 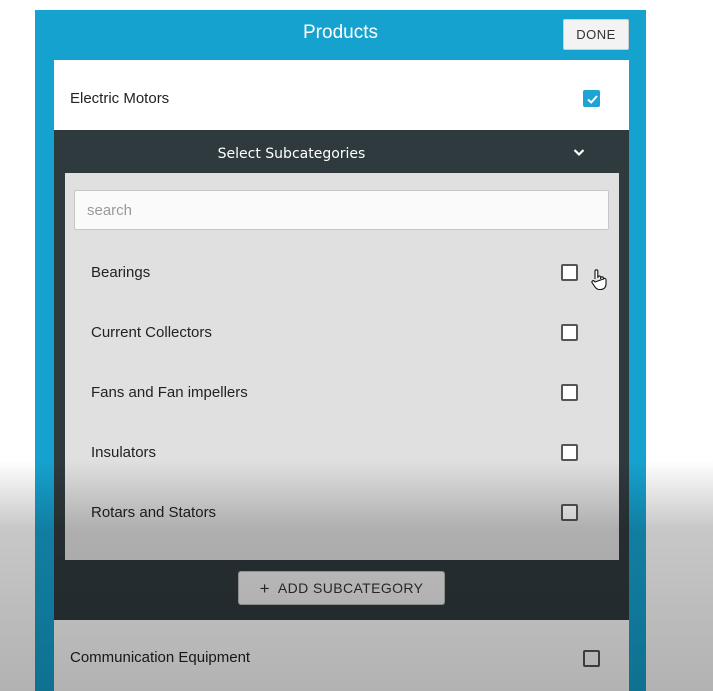 I want to click on search-input, so click(x=341, y=210).